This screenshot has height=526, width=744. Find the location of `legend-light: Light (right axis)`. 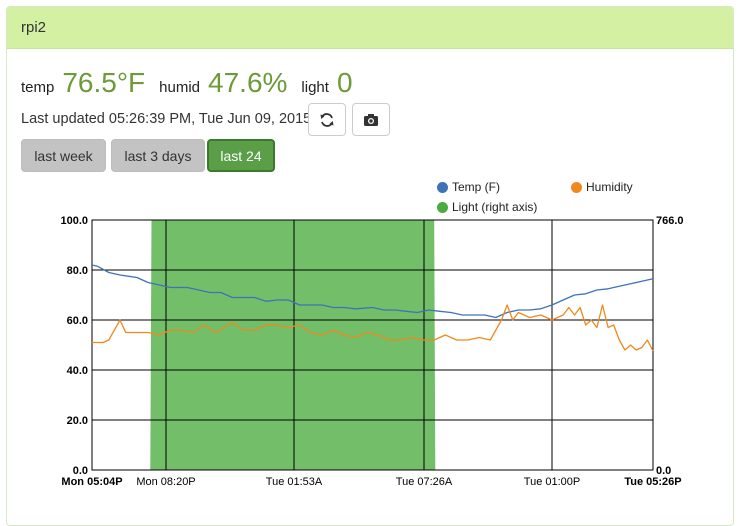

legend-light: Light (right axis) is located at coordinates (487, 207).